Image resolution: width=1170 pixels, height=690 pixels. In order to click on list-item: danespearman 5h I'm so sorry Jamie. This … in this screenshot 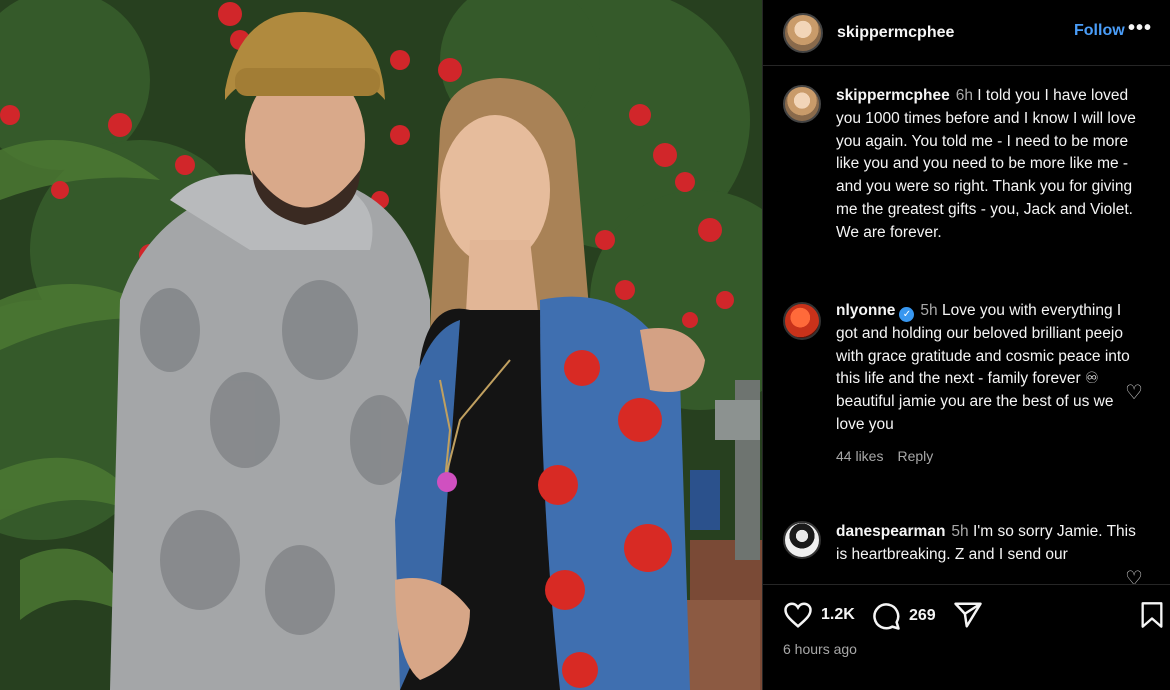, I will do `click(963, 544)`.